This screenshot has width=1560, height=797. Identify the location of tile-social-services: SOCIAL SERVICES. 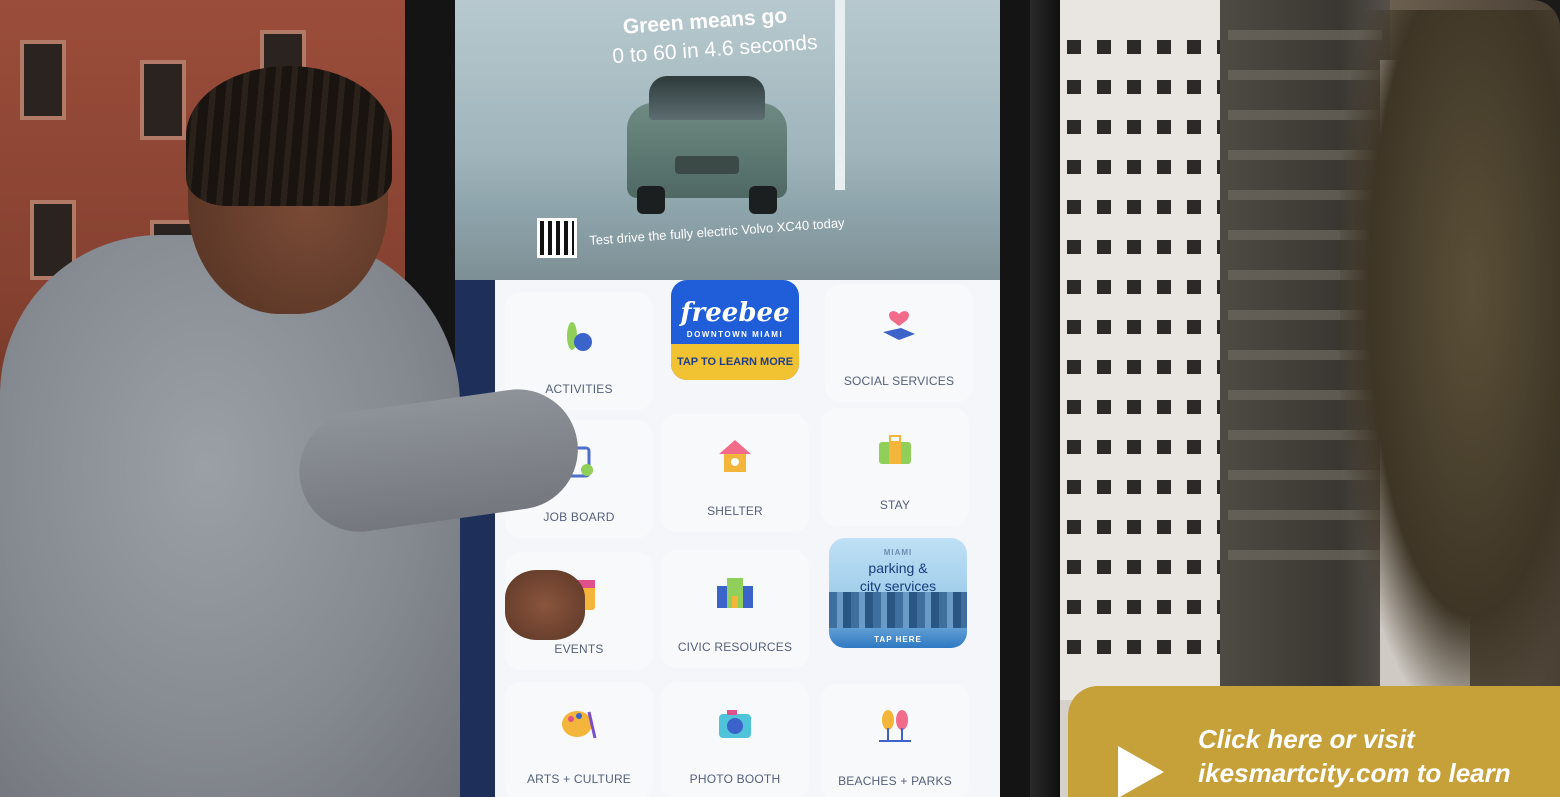
(899, 343).